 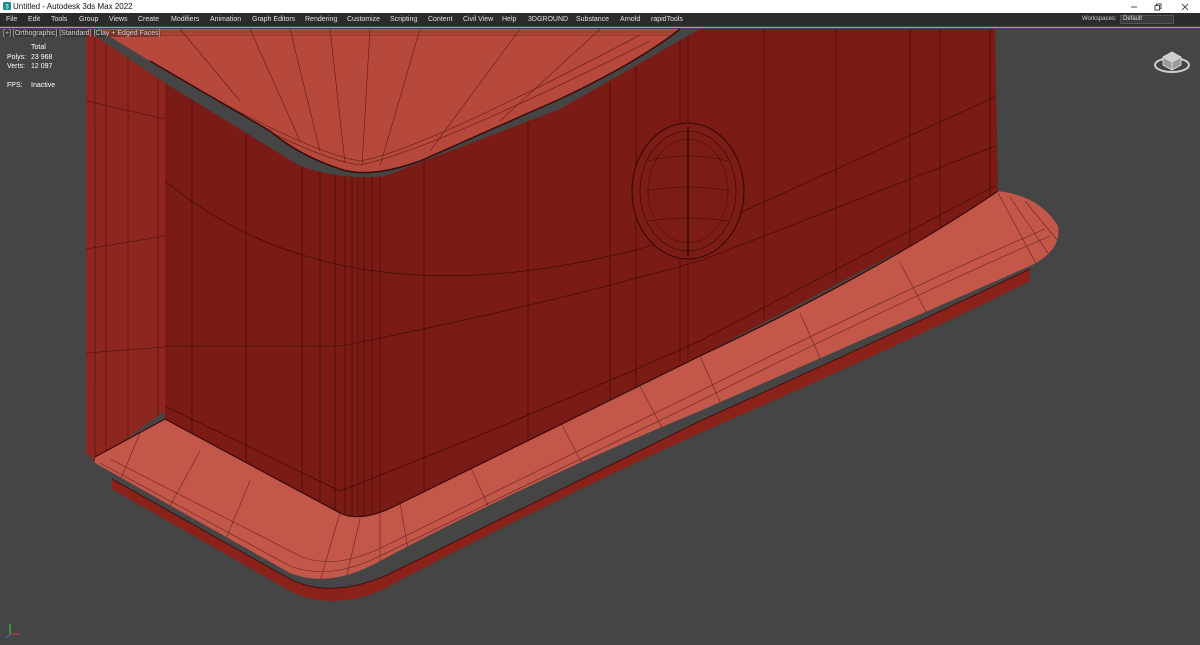 What do you see at coordinates (7, 6) in the screenshot?
I see `app-logo-icon: 3` at bounding box center [7, 6].